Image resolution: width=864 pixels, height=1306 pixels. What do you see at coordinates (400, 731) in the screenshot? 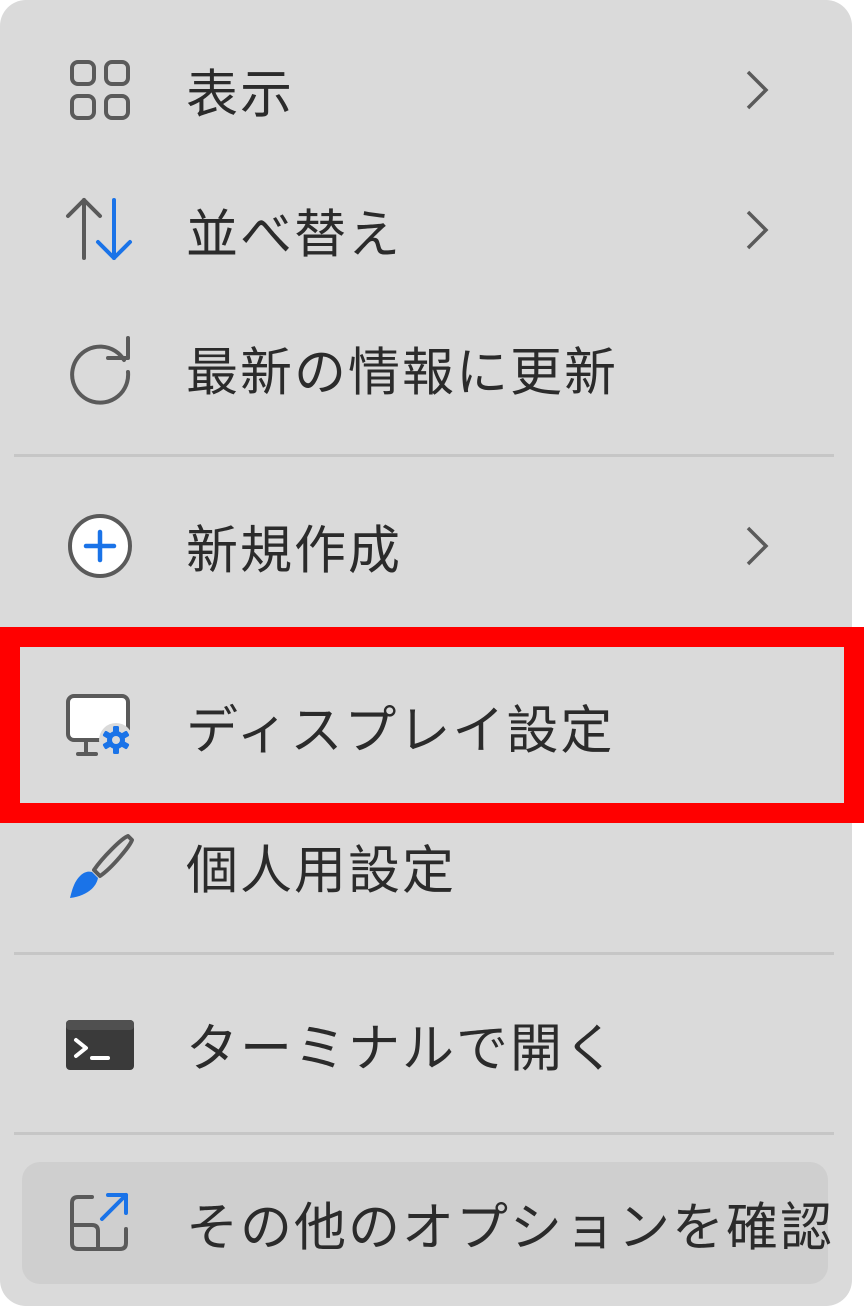
I see `menu-item-label: ディスプレイ設定` at bounding box center [400, 731].